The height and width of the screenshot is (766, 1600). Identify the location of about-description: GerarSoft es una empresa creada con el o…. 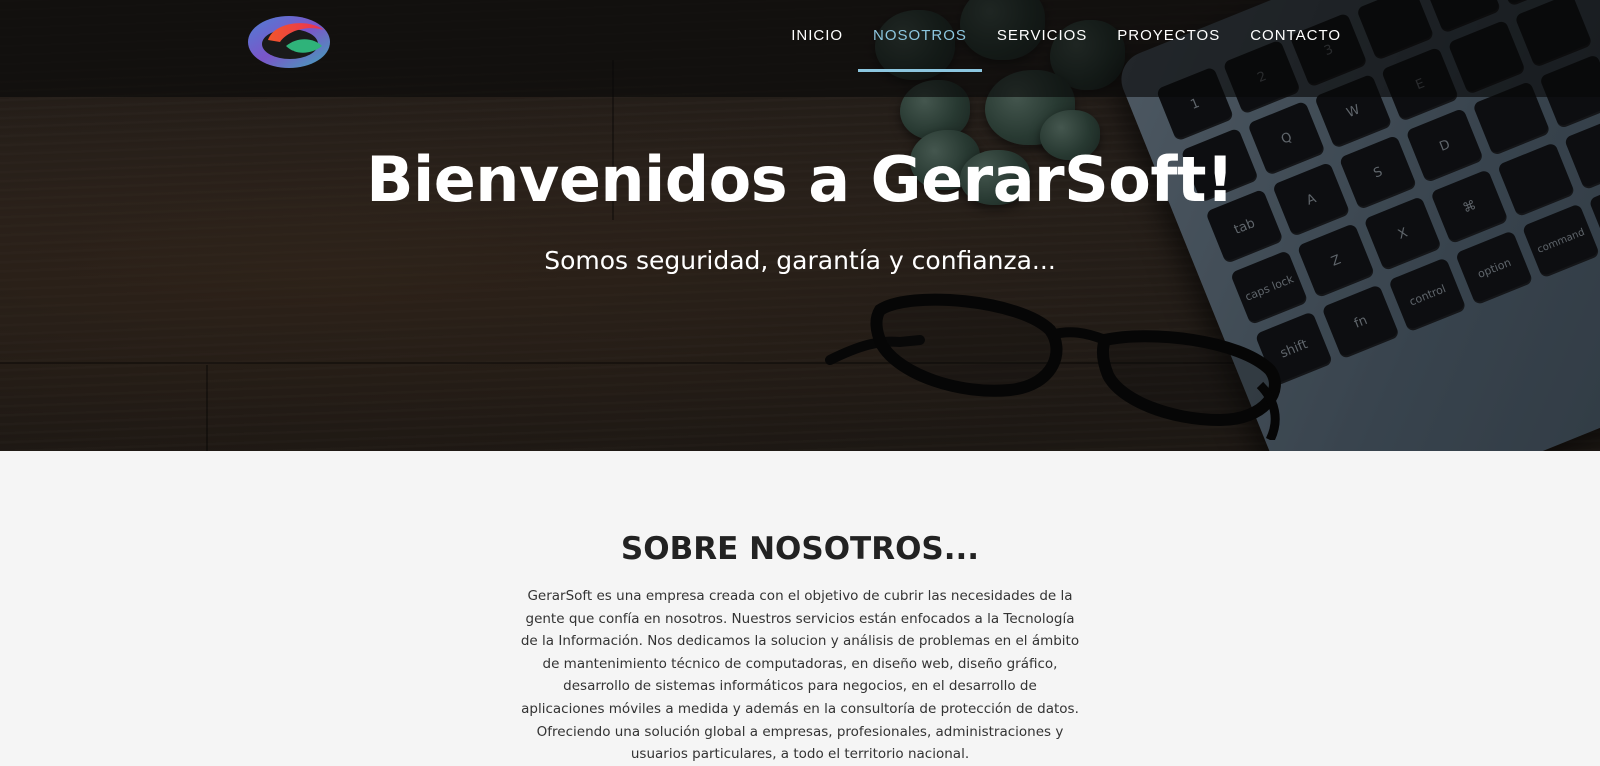
(800, 675).